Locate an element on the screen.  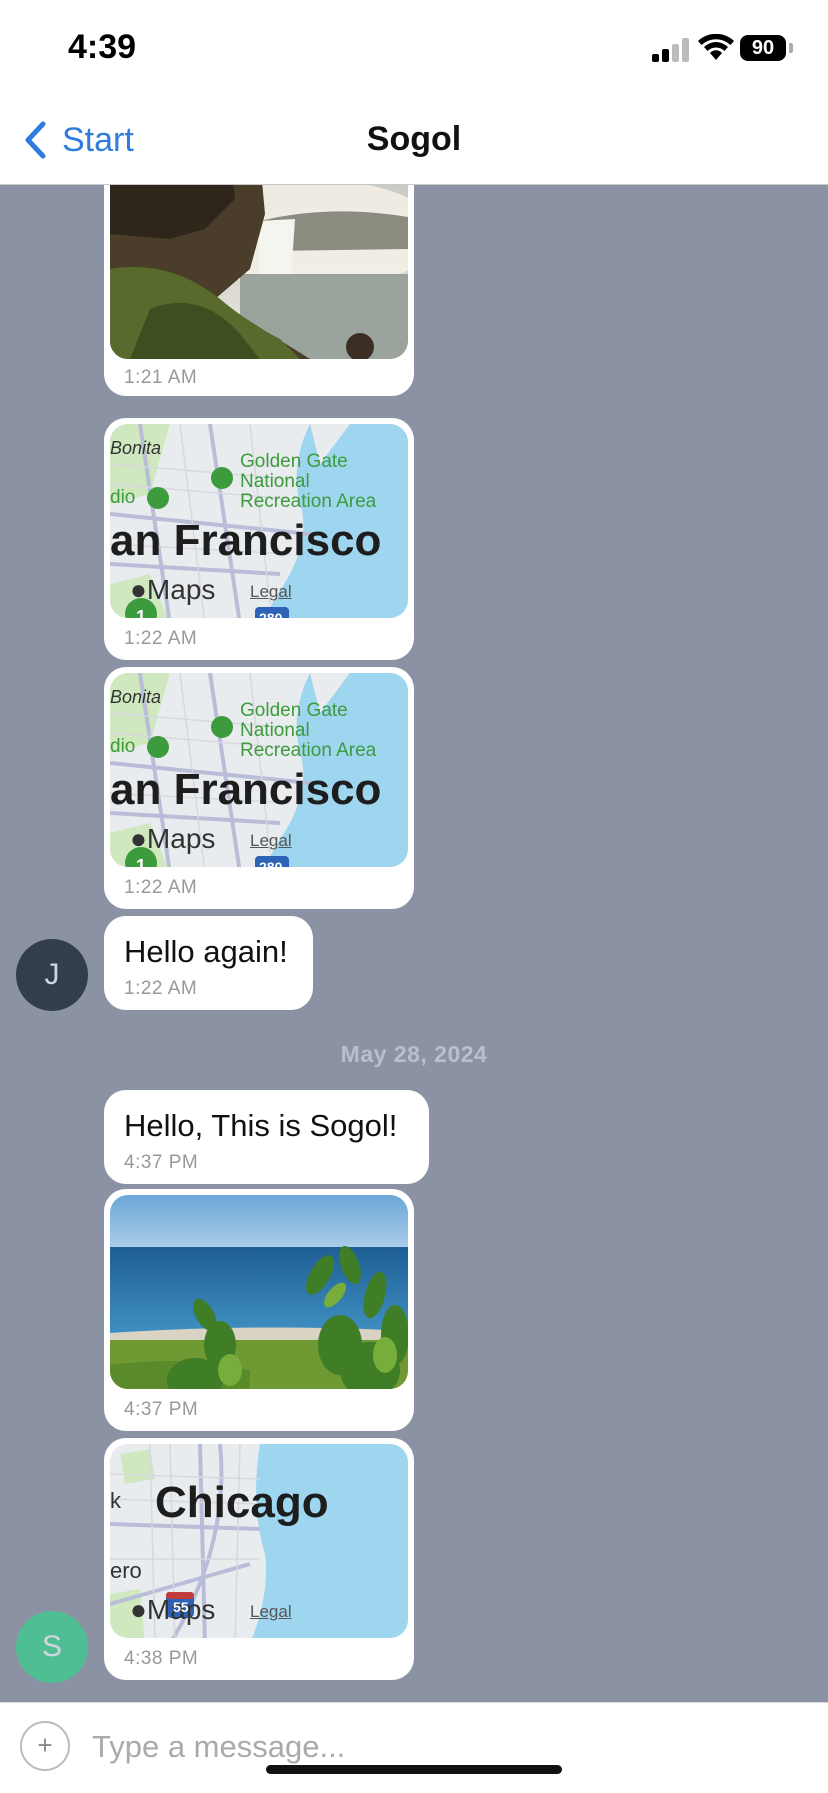
message-time: 1:21 AM is located at coordinates (161, 377).